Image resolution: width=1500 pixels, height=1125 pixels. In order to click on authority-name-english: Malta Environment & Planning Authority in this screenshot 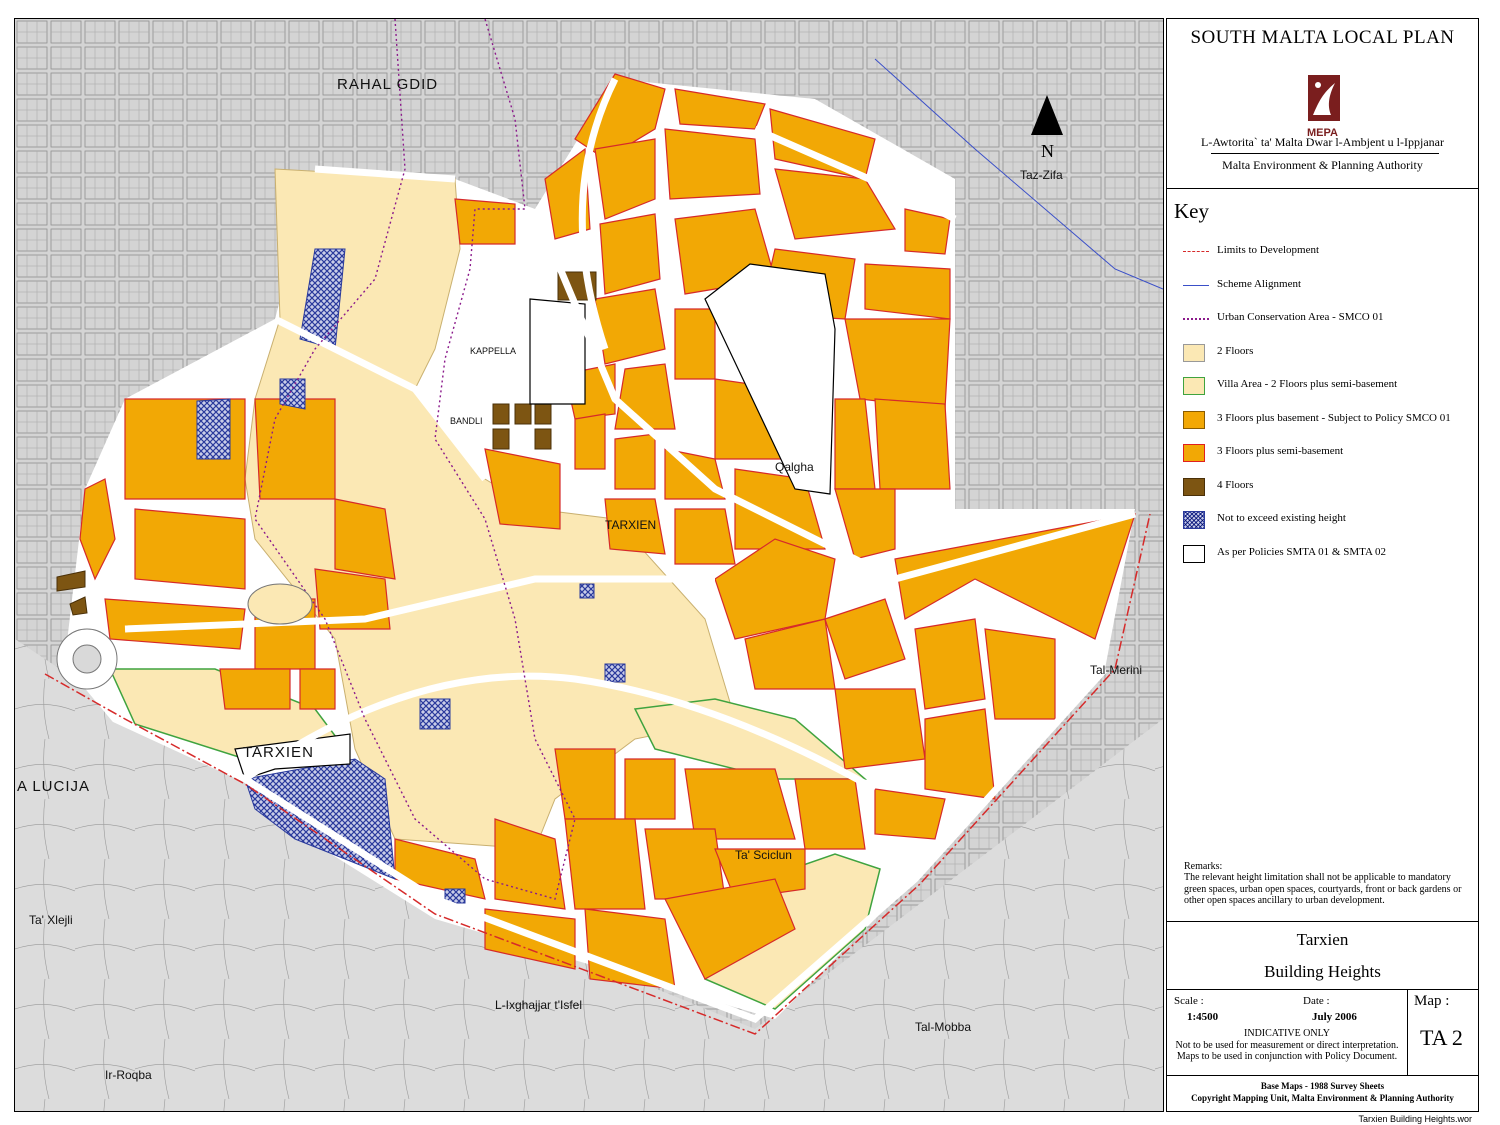, I will do `click(1322, 165)`.